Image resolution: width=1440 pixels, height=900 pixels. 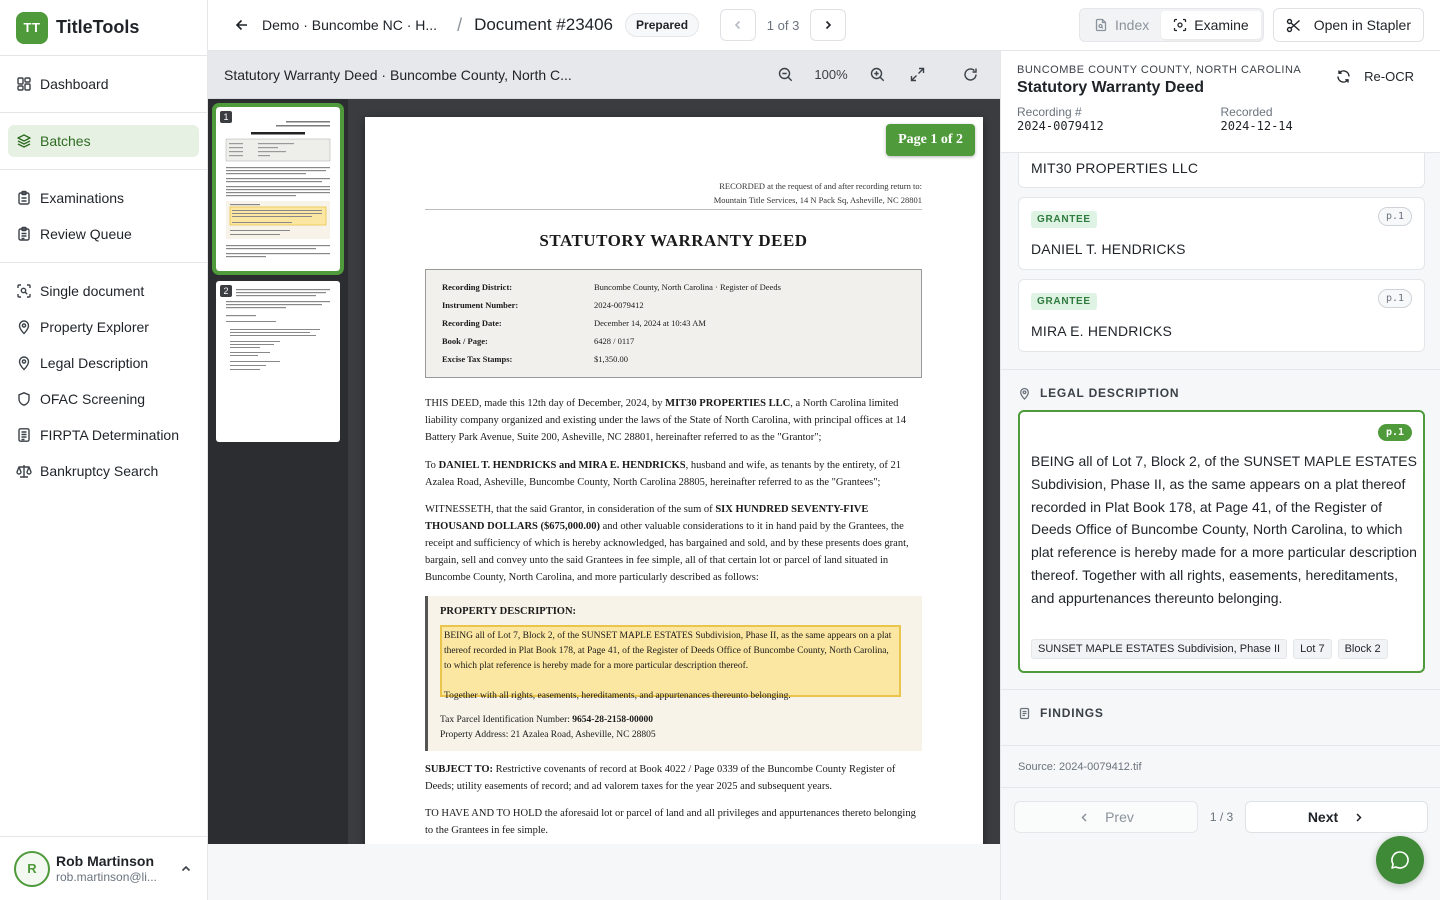 What do you see at coordinates (65, 141) in the screenshot?
I see `sidebar-item-label: Batches` at bounding box center [65, 141].